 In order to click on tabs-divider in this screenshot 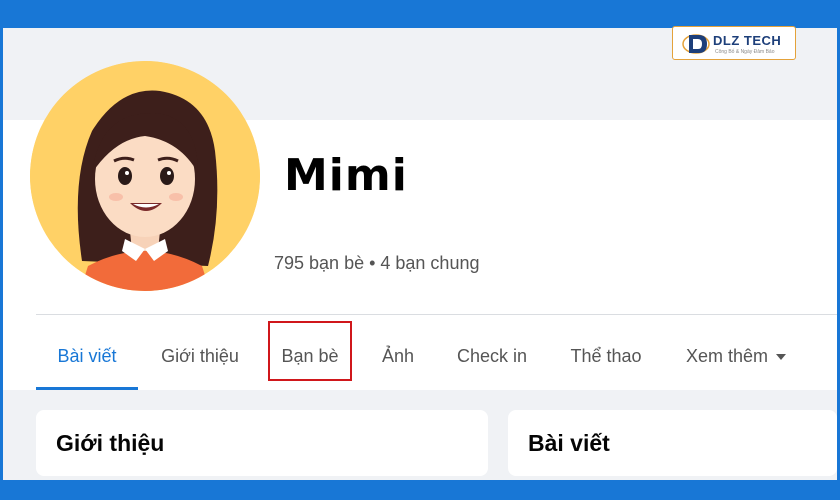, I will do `click(436, 314)`.